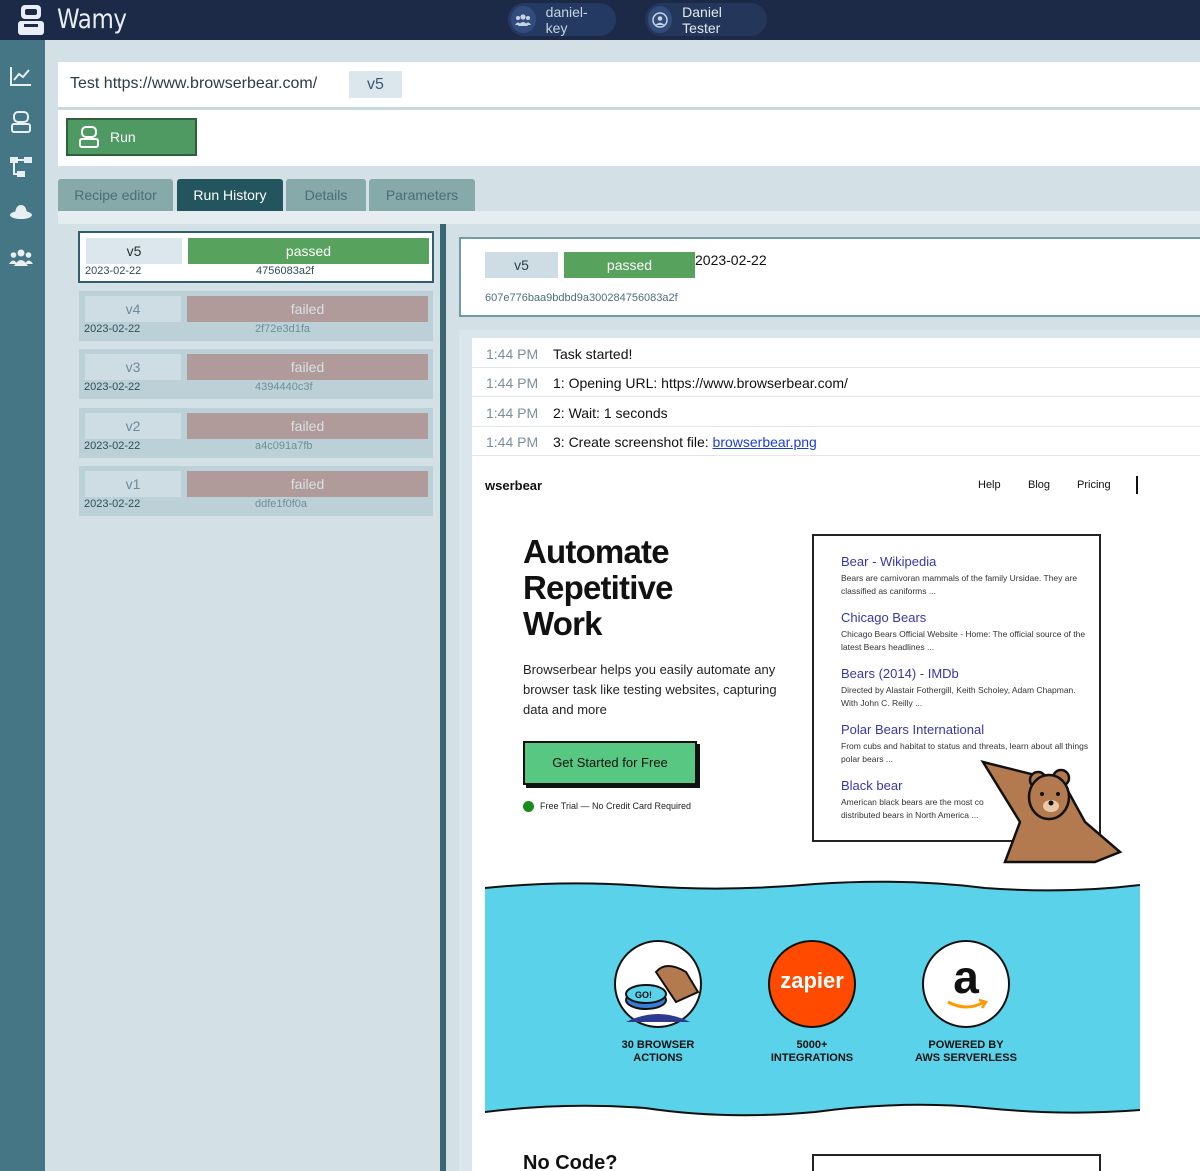 The height and width of the screenshot is (1171, 1200). I want to click on zapier-badge: zapier, so click(812, 984).